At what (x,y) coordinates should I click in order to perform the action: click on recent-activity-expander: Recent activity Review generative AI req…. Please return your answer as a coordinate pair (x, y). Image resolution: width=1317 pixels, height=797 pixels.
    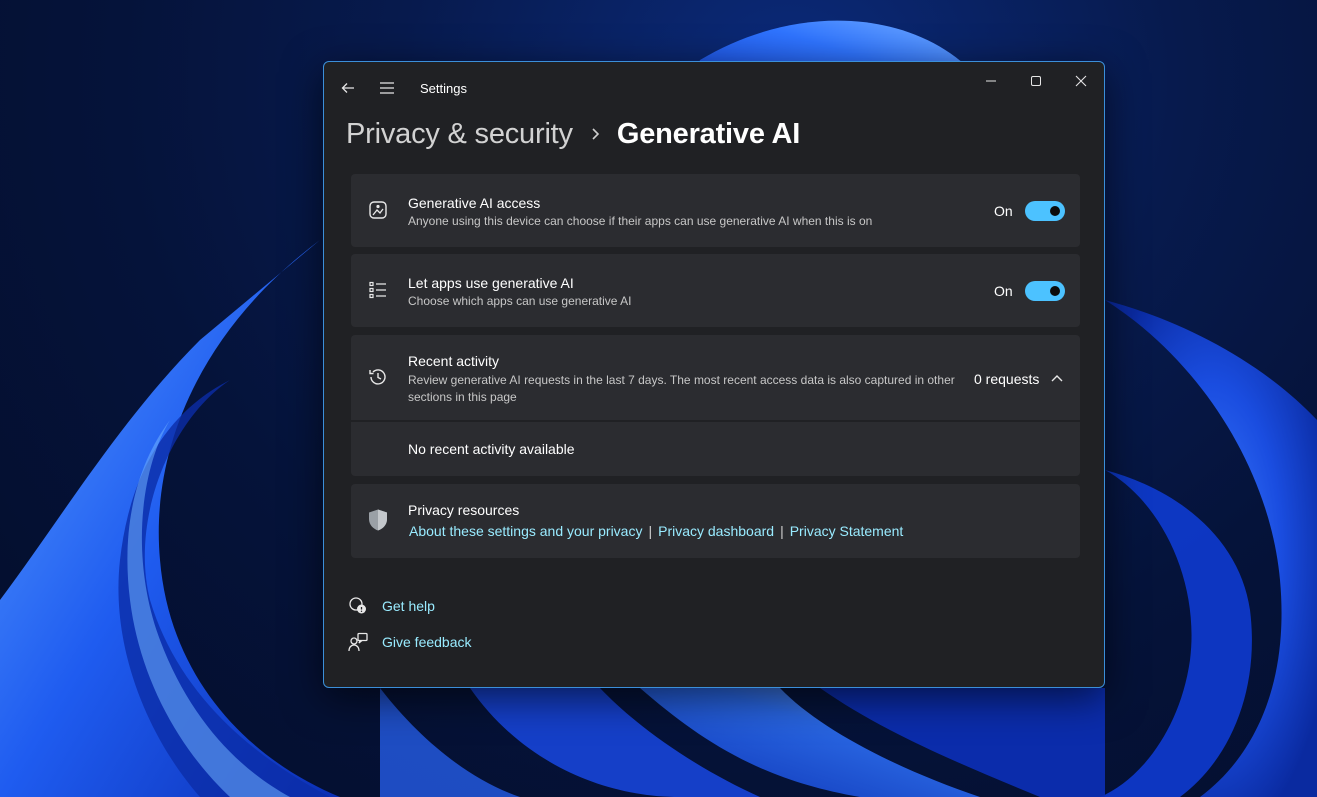
    Looking at the image, I should click on (715, 377).